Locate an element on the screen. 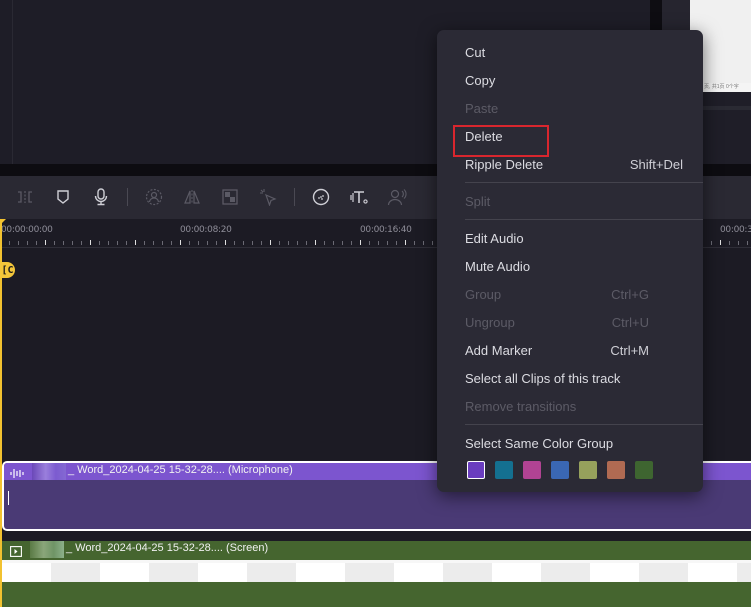 Image resolution: width=751 pixels, height=607 pixels. menu-item-label: Edit Audio is located at coordinates (494, 238).